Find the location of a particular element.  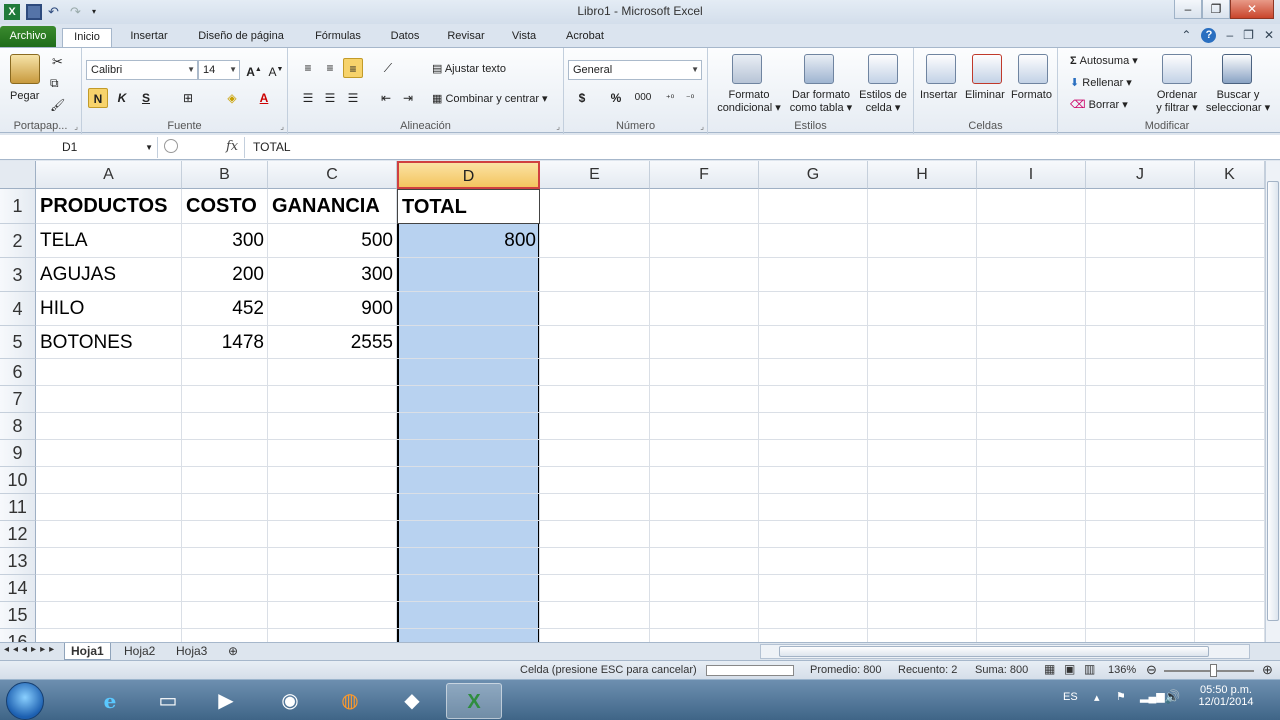

row-header-3: 3 is located at coordinates (18, 275).